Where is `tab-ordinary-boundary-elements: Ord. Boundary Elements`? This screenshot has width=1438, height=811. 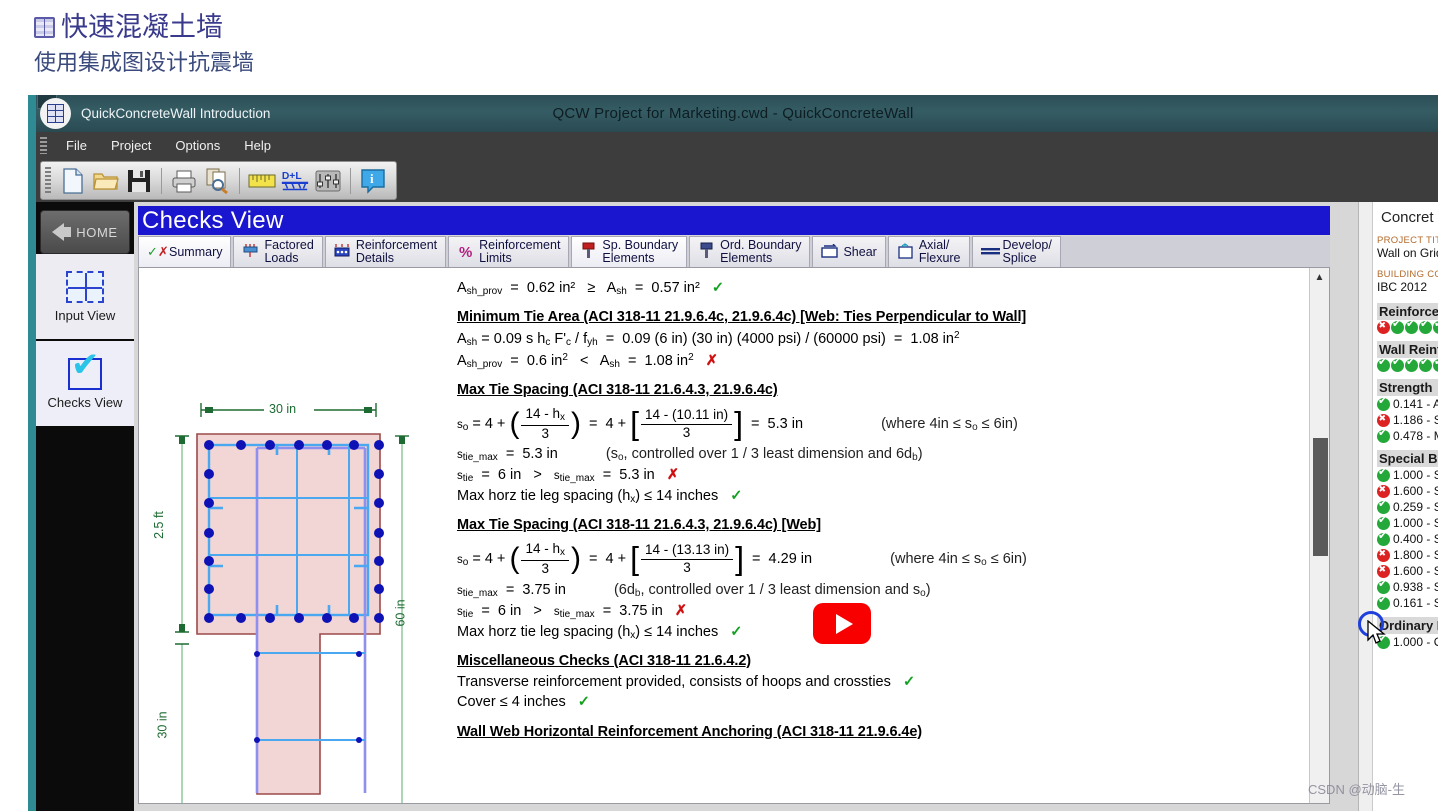 tab-ordinary-boundary-elements: Ord. Boundary Elements is located at coordinates (750, 251).